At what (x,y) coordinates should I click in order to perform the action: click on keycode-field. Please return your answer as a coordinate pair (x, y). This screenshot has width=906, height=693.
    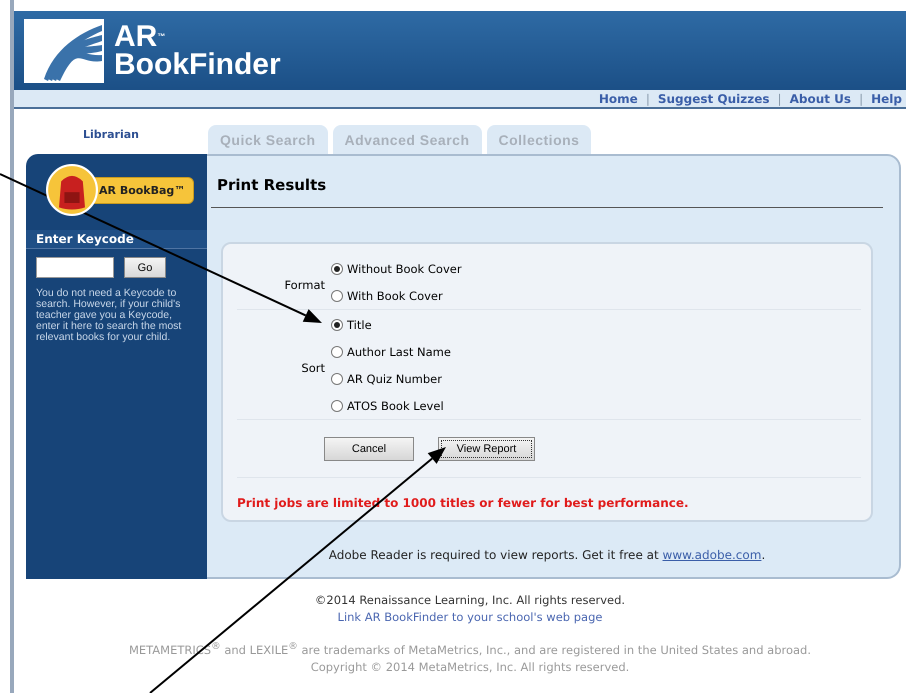
    Looking at the image, I should click on (75, 267).